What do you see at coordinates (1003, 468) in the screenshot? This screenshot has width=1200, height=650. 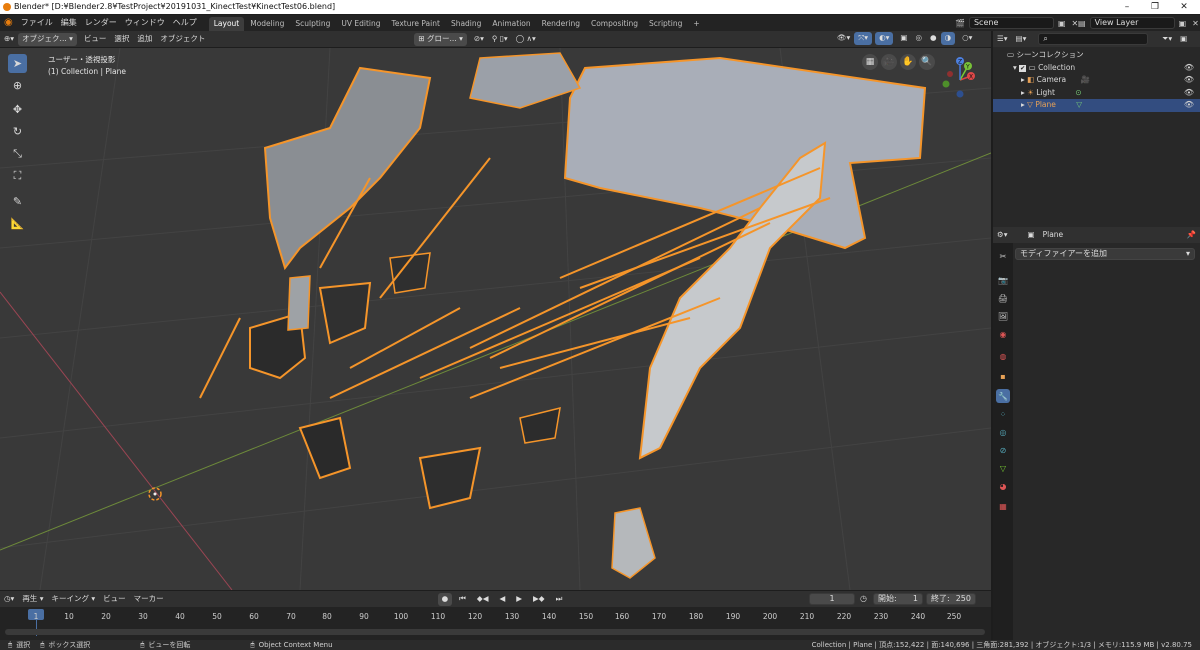 I see `mesh-data-tab-icon: ▽` at bounding box center [1003, 468].